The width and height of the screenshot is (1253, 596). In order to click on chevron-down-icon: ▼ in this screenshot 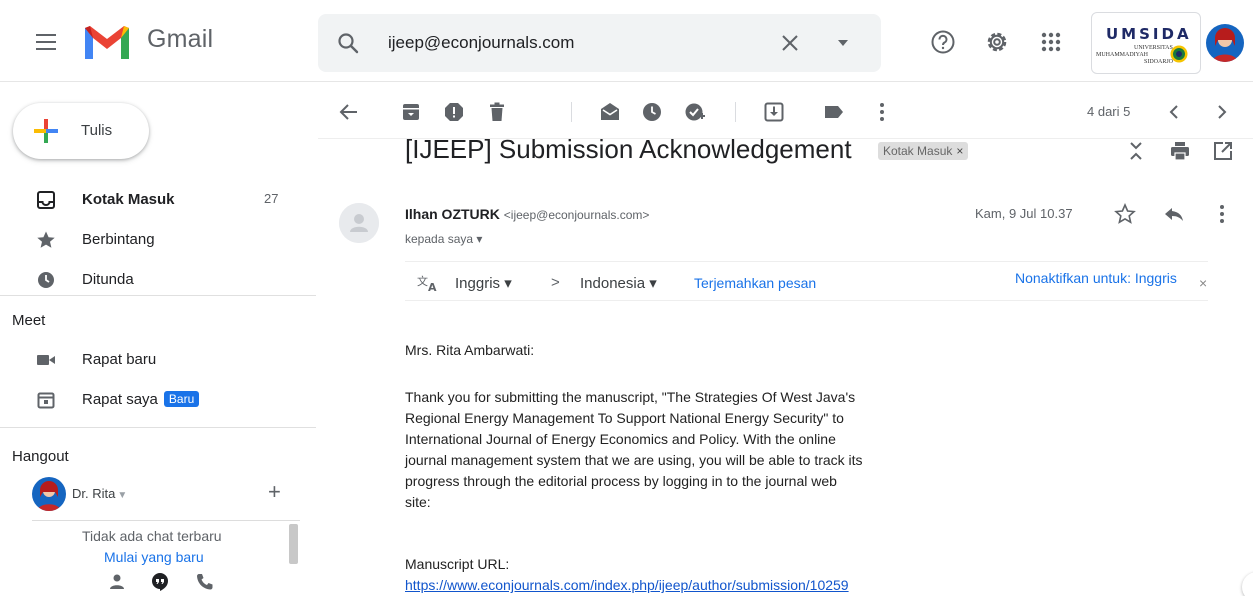, I will do `click(122, 495)`.